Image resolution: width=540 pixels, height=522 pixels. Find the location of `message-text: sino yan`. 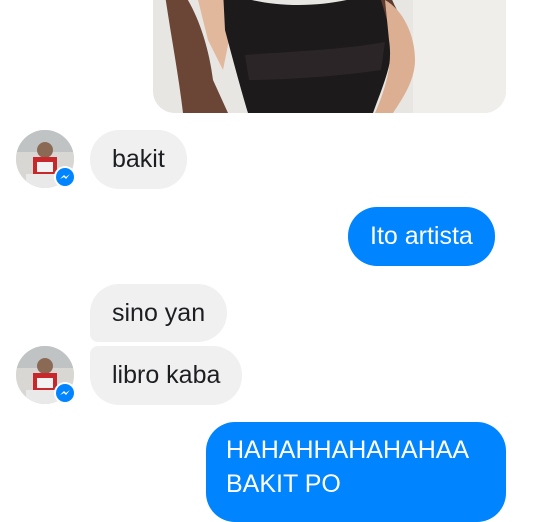

message-text: sino yan is located at coordinates (159, 313).